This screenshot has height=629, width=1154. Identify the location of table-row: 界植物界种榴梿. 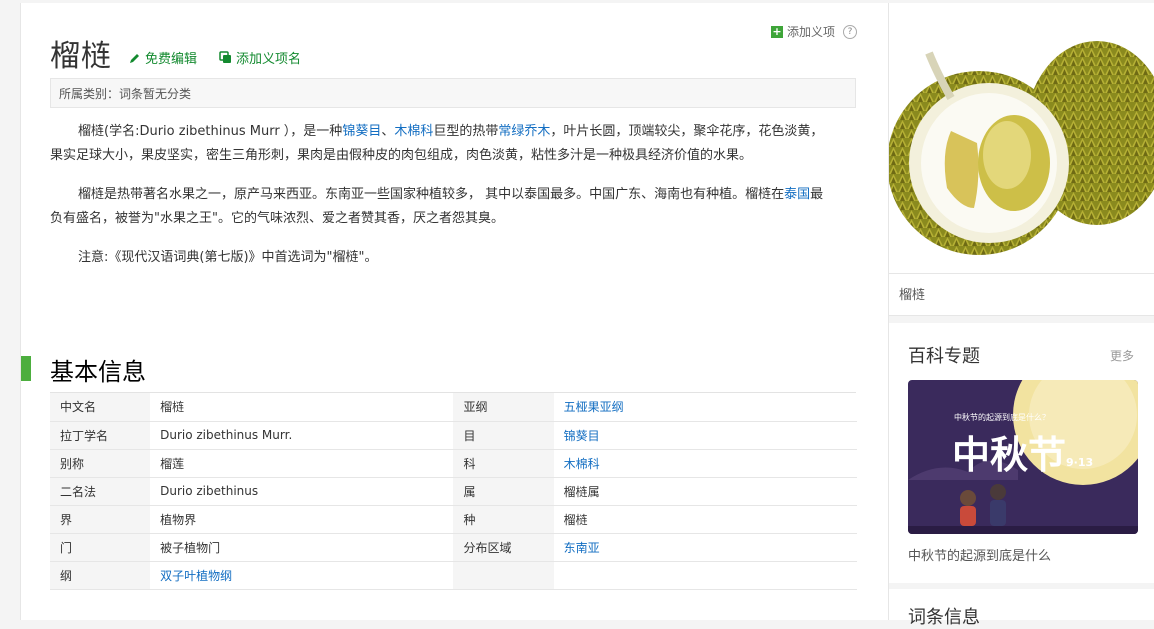
(453, 519).